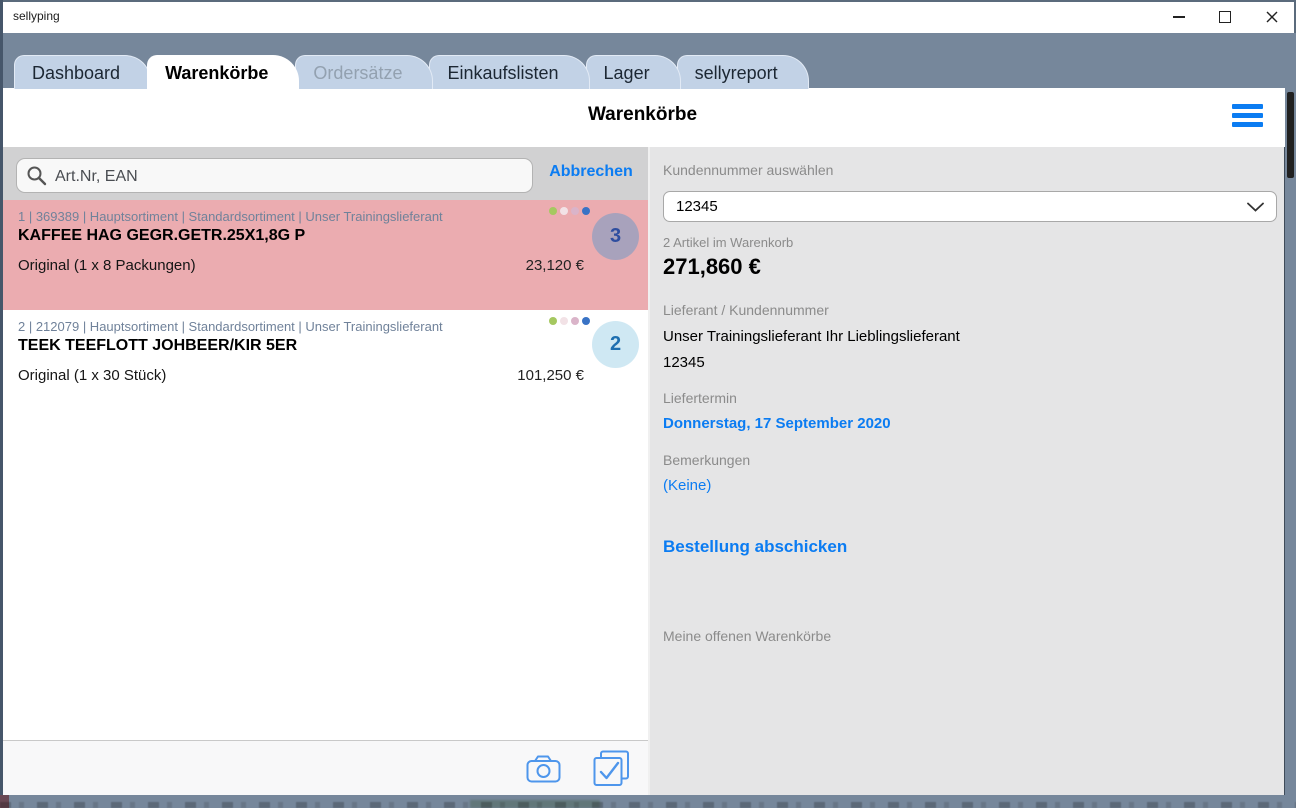 The height and width of the screenshot is (808, 1296). Describe the element at coordinates (648, 1) in the screenshot. I see `window-border-top` at that location.